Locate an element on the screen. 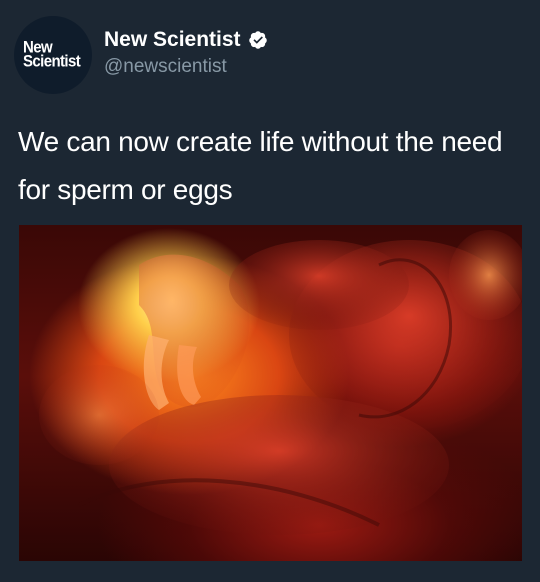  name-row: New Scientist is located at coordinates (186, 40).